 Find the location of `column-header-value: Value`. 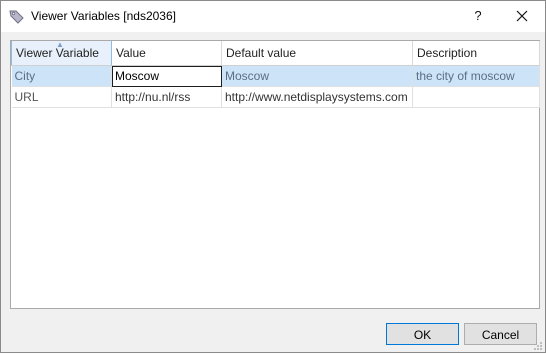

column-header-value: Value is located at coordinates (166, 53).